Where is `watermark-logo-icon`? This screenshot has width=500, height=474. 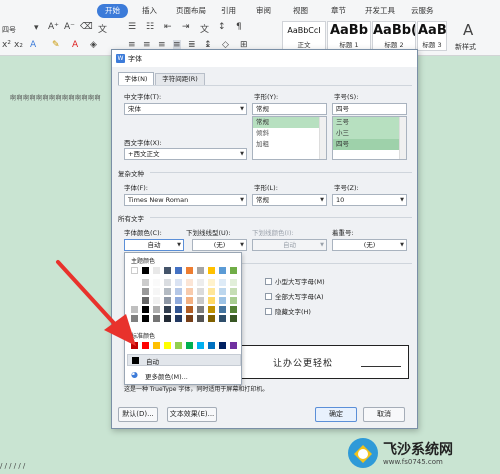
watermark-logo-icon is located at coordinates (363, 453).